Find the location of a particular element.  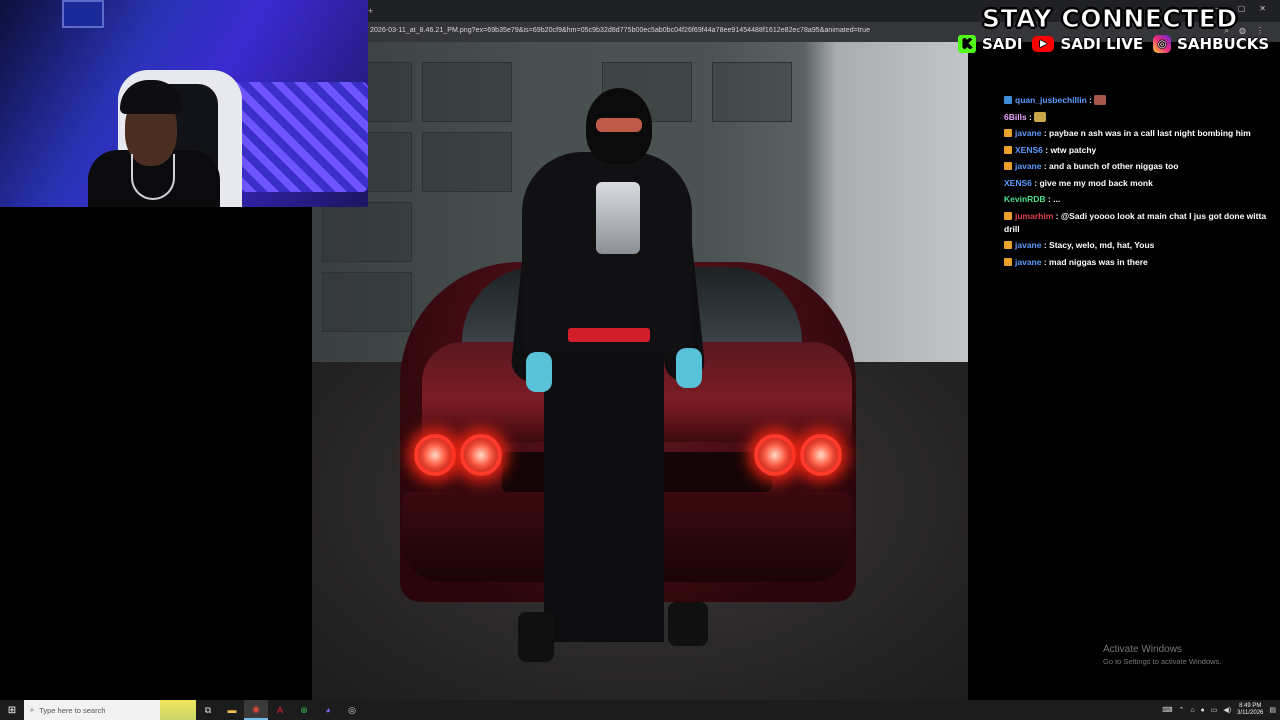

search-highlight-image is located at coordinates (178, 710).